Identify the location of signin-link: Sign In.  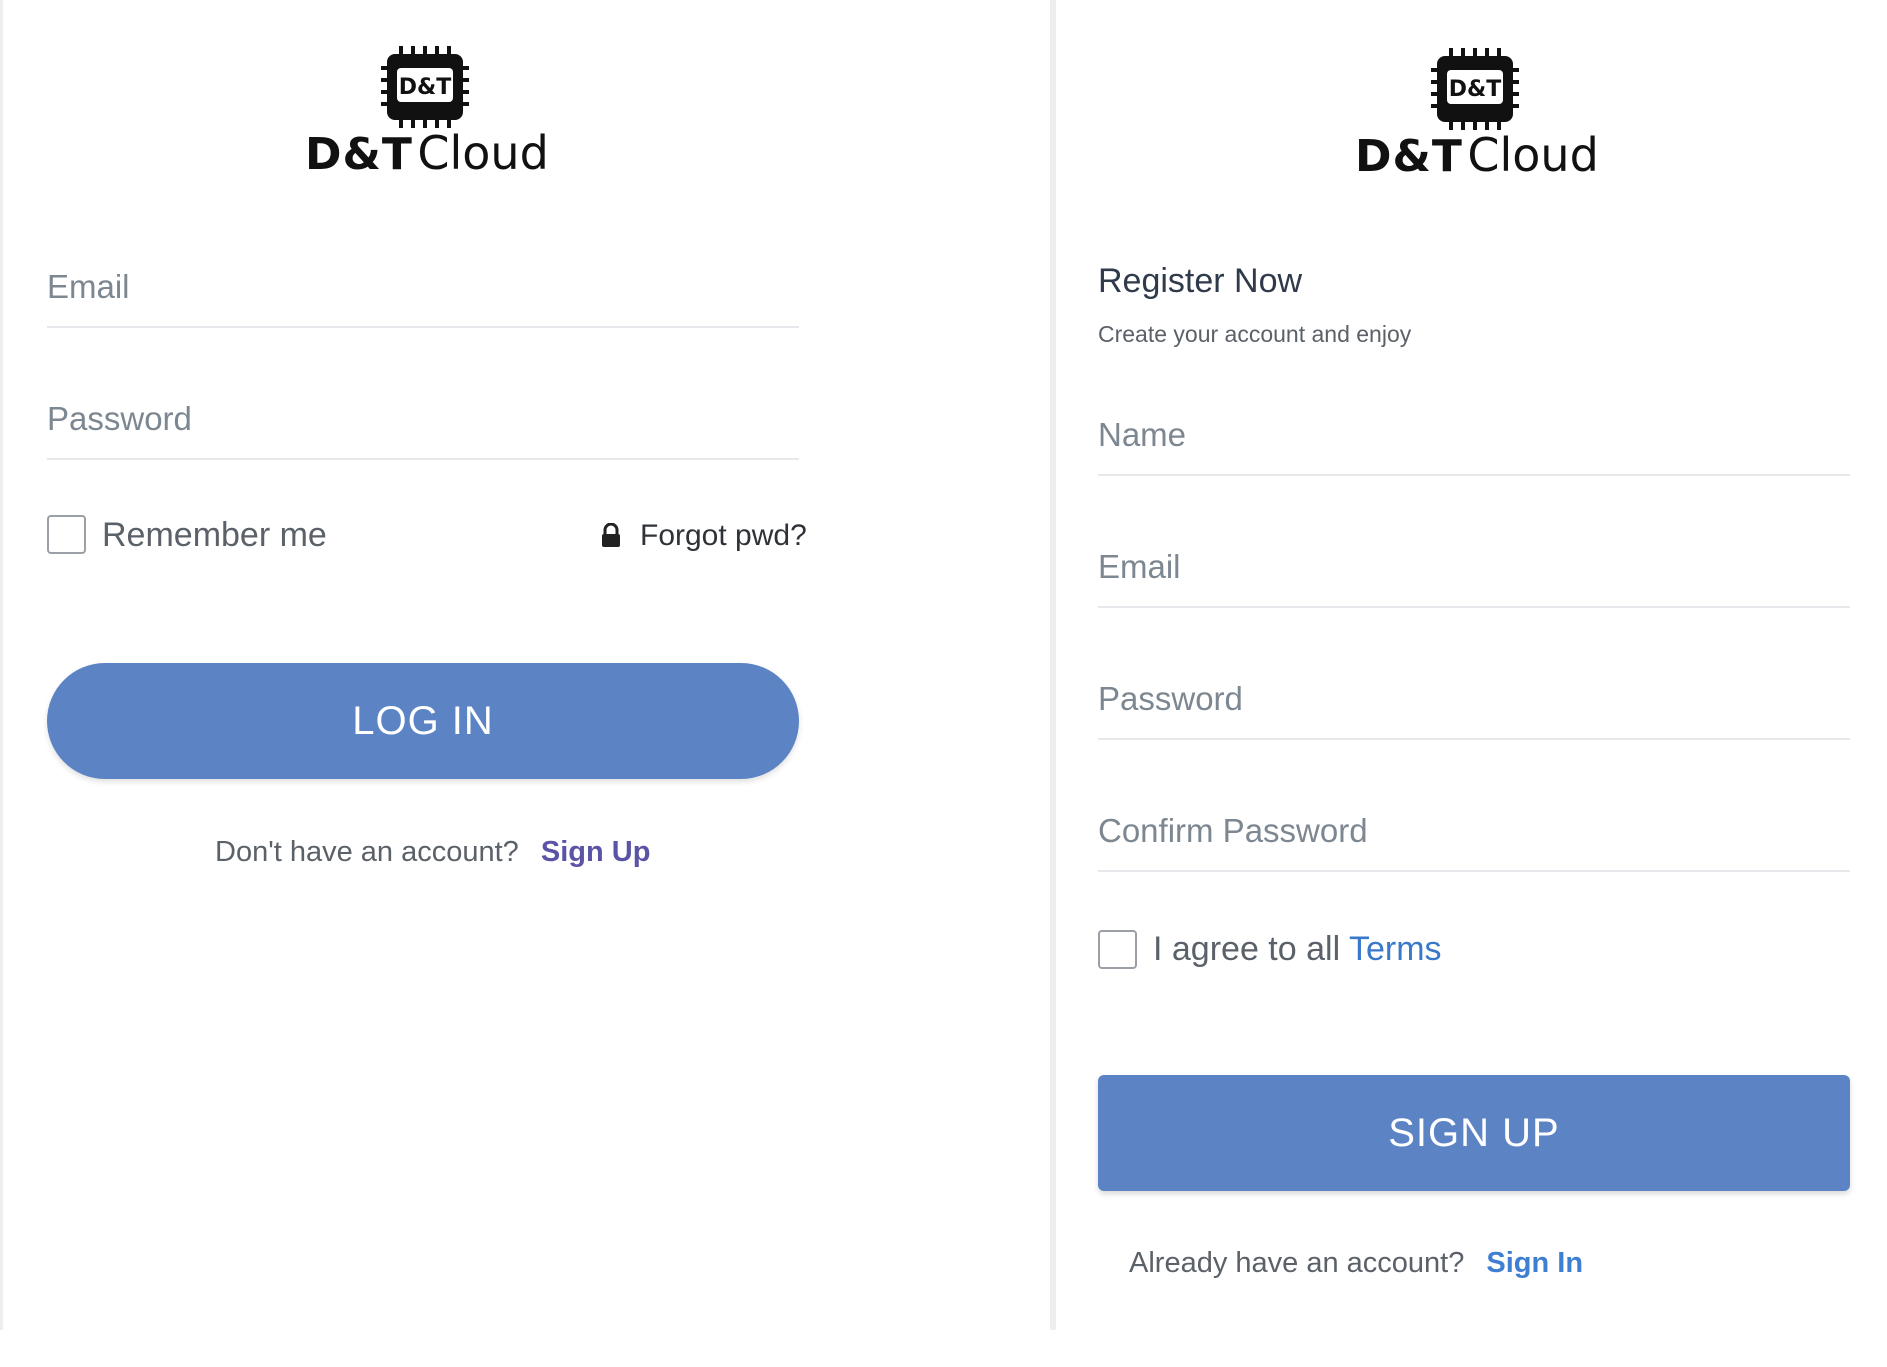
(1534, 1263).